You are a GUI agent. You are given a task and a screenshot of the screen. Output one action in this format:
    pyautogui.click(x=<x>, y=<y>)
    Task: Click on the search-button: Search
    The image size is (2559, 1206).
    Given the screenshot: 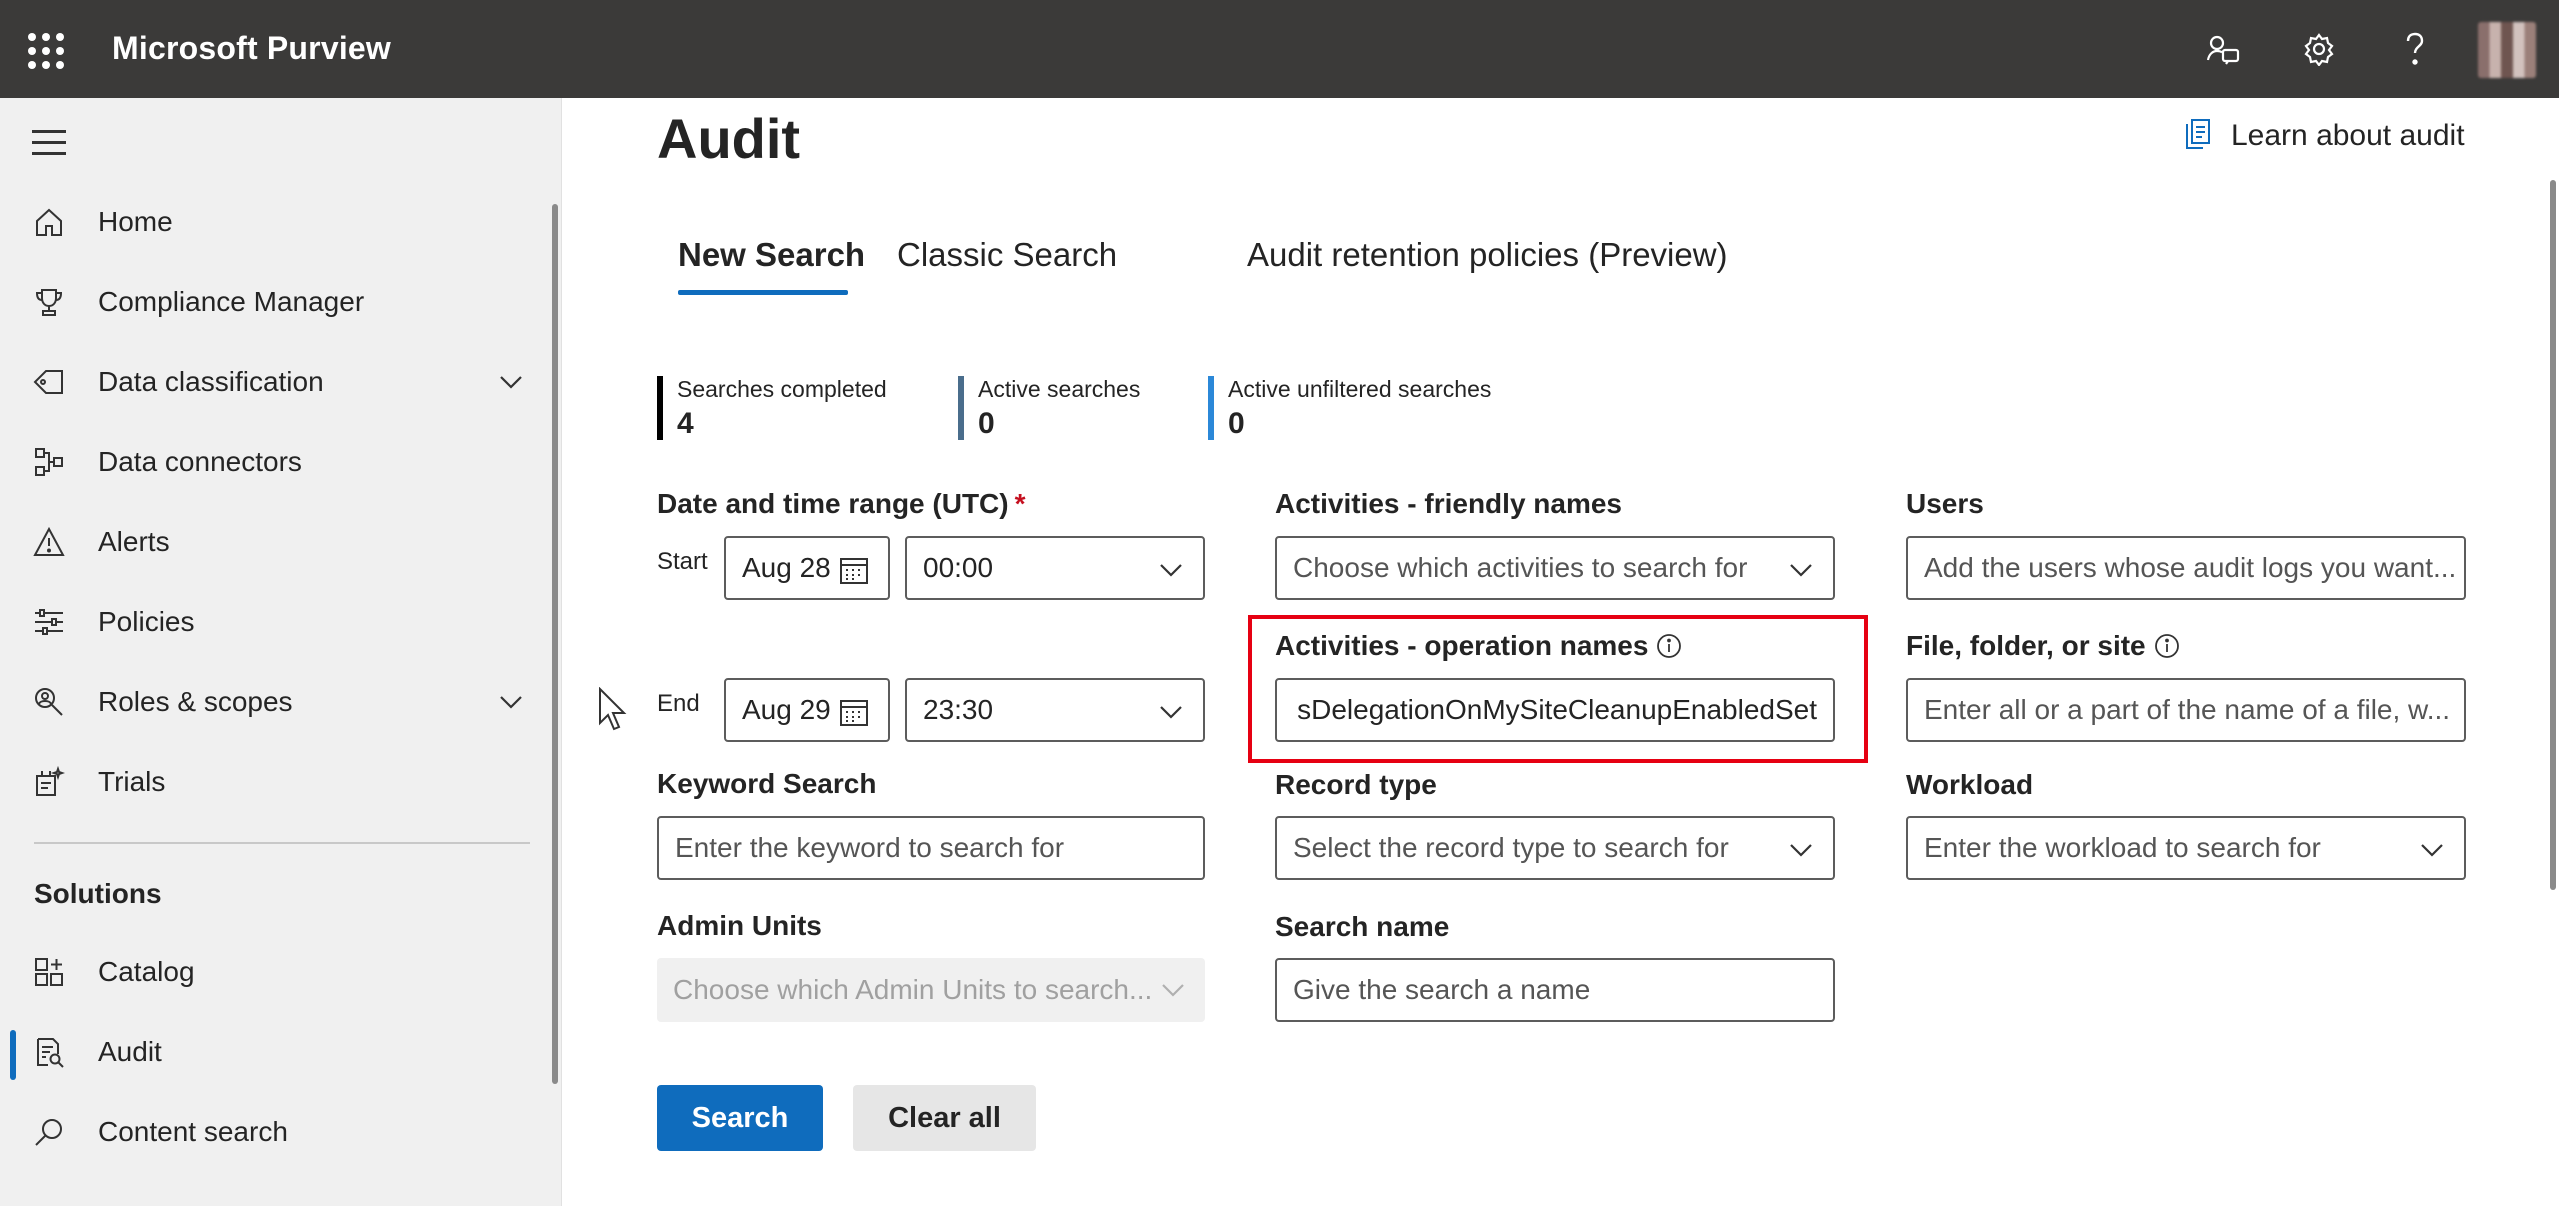 What is the action you would take?
    pyautogui.click(x=740, y=1118)
    